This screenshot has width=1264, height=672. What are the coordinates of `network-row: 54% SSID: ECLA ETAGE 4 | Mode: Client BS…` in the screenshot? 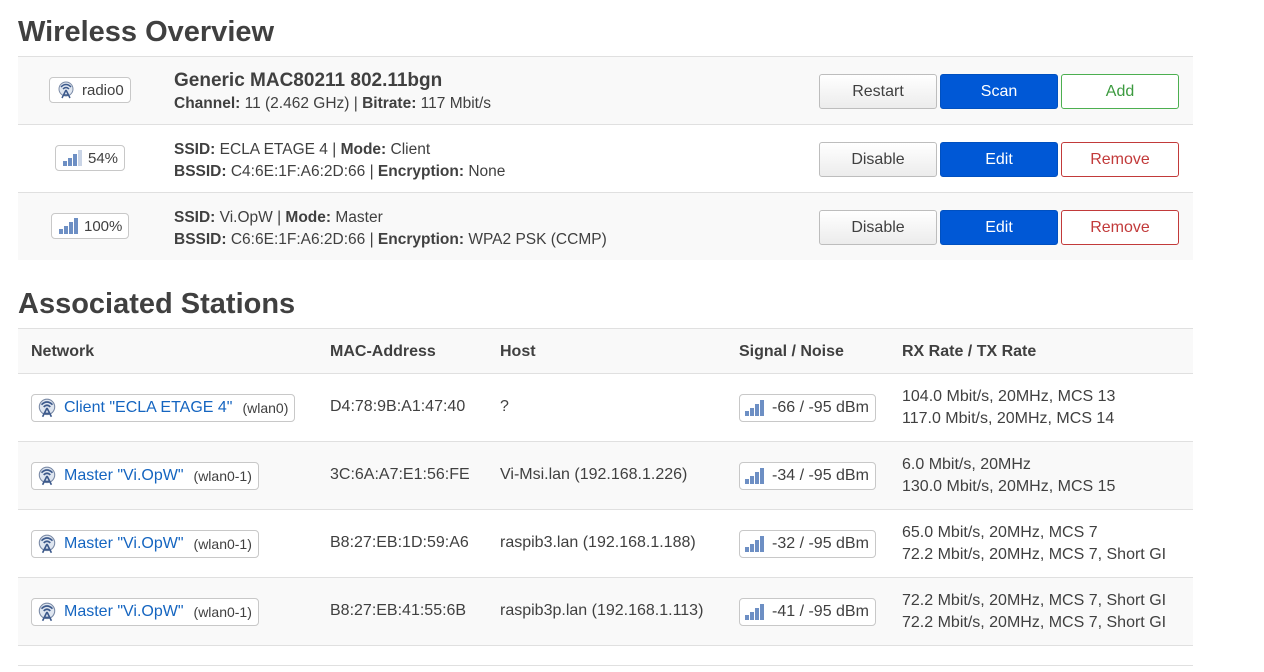 It's located at (605, 158).